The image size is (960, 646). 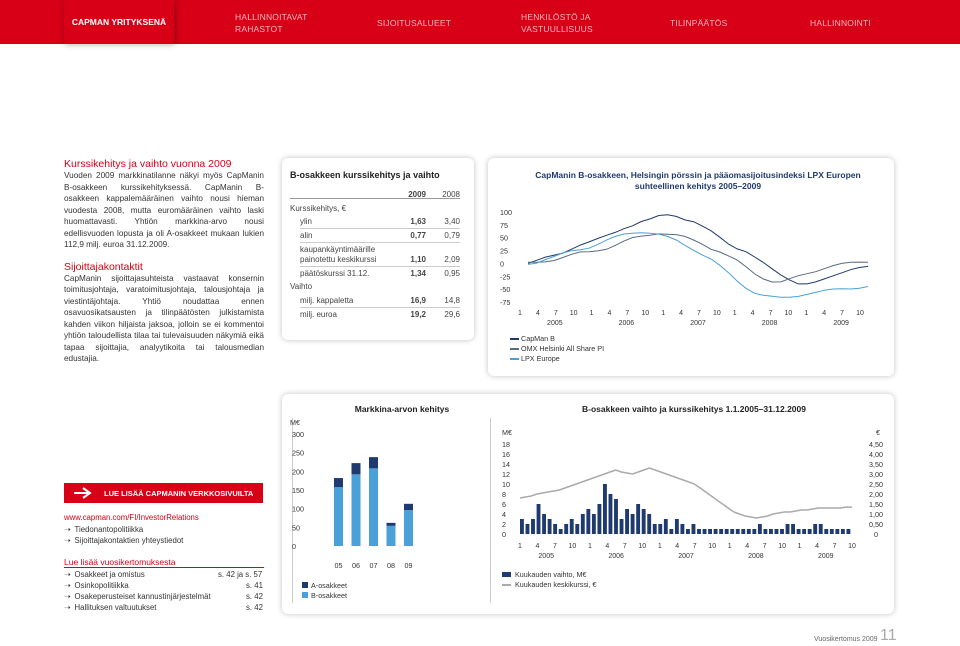 I want to click on y-tick-label-right: 0, so click(x=876, y=534).